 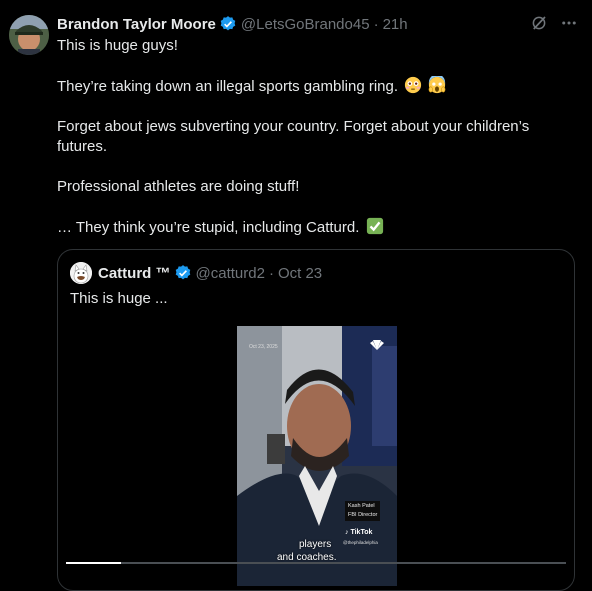 I want to click on check-mark-emoji, so click(x=374, y=226).